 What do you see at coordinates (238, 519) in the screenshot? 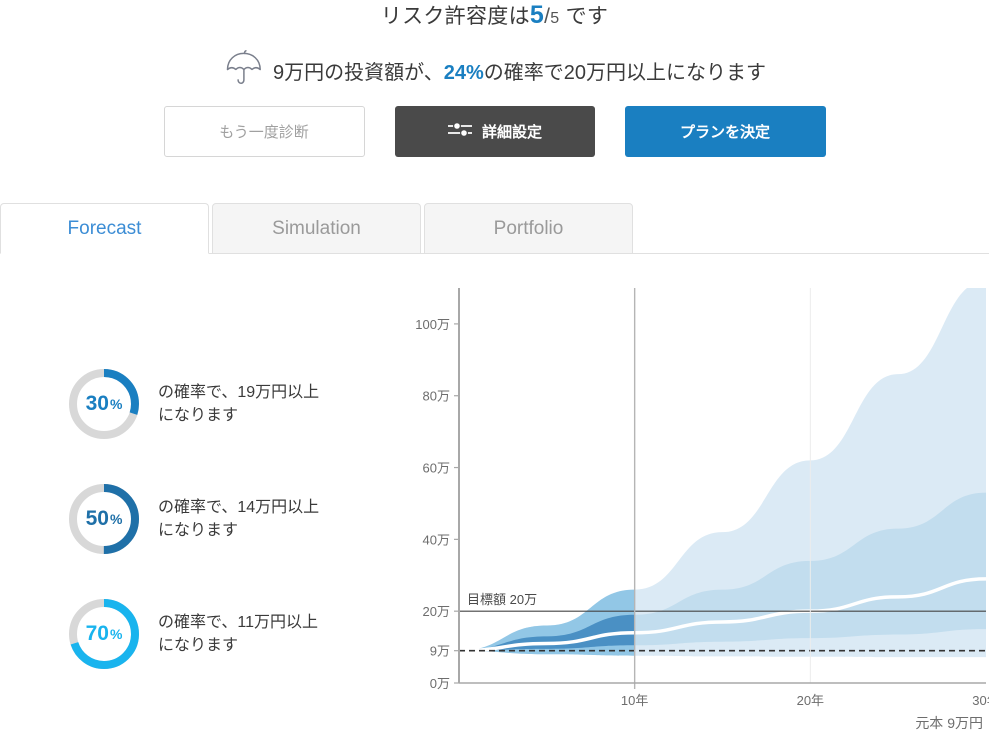
I see `probability-text-50: の確率で、14万円以上 になります` at bounding box center [238, 519].